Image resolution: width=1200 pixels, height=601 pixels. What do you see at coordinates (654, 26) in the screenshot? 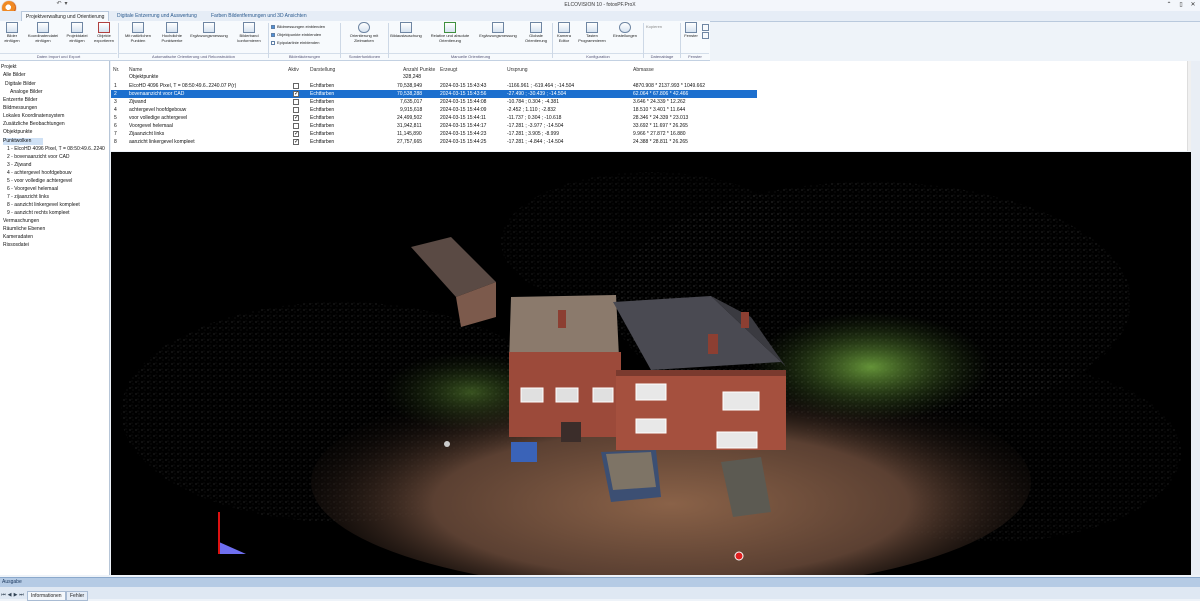
I see `kopieren-button: Kopieren` at bounding box center [654, 26].